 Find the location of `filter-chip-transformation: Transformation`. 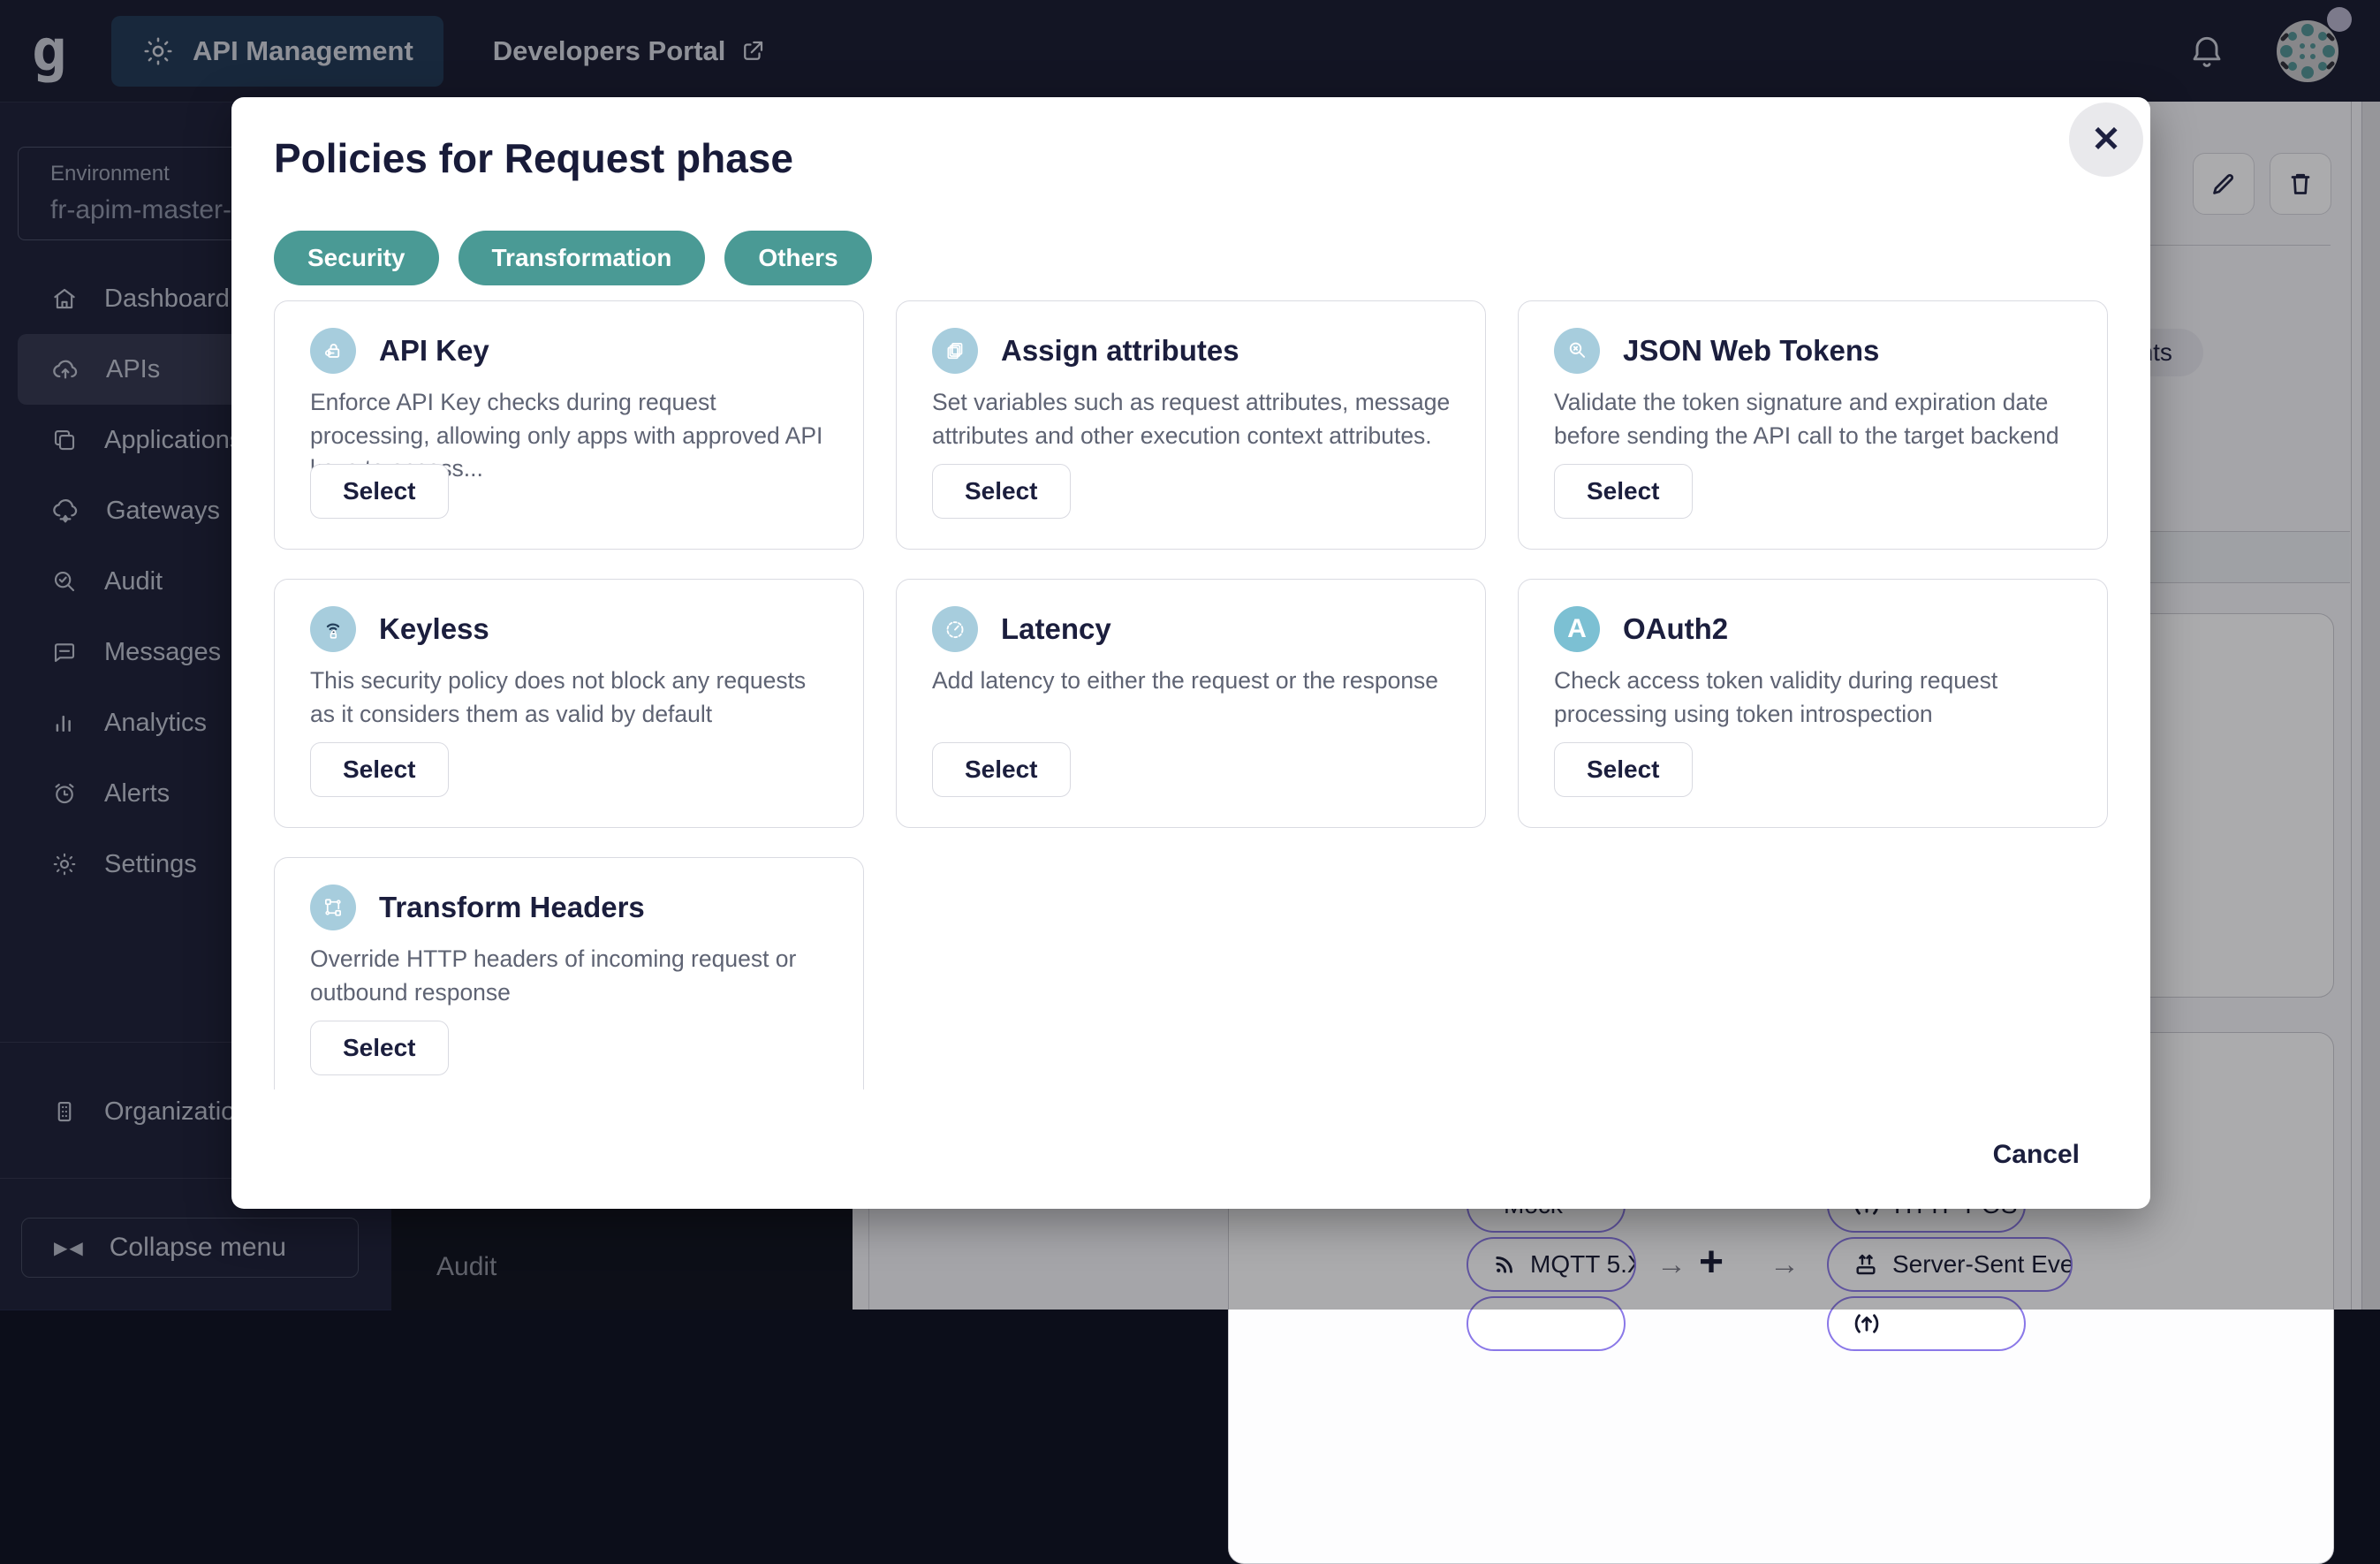

filter-chip-transformation: Transformation is located at coordinates (582, 258).